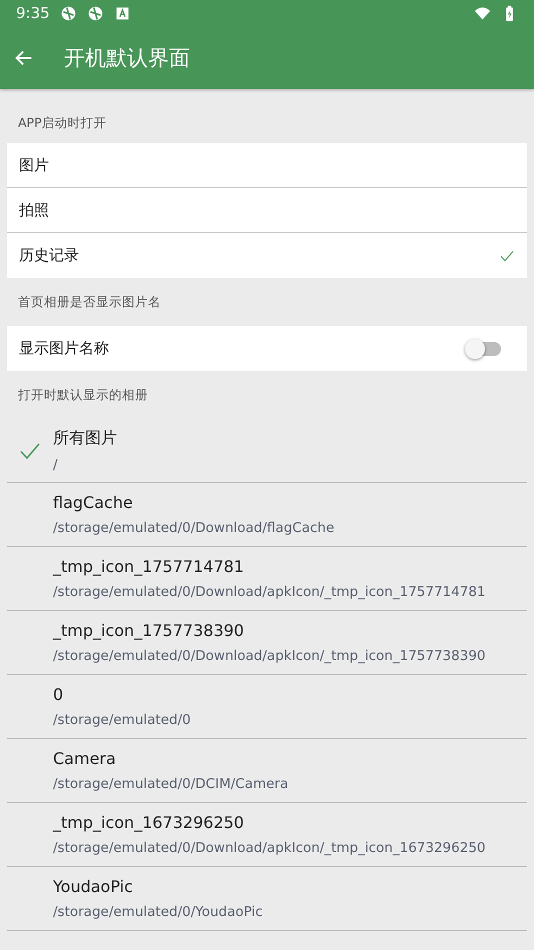  Describe the element at coordinates (56, 465) in the screenshot. I see `album-path: /` at that location.